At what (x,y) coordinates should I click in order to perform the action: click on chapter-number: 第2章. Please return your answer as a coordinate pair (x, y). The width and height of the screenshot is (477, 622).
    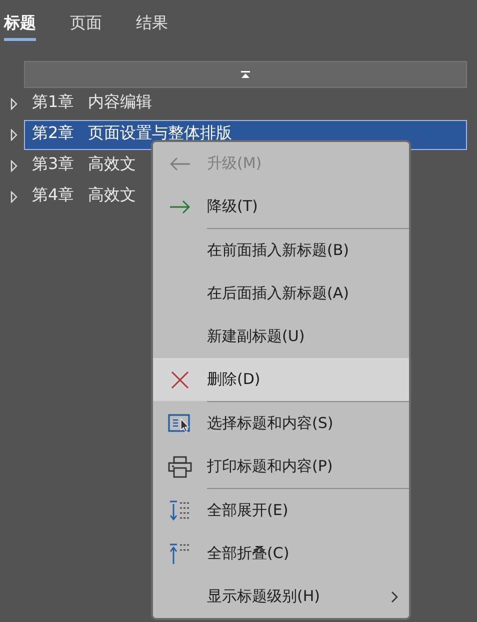
    Looking at the image, I should click on (53, 133).